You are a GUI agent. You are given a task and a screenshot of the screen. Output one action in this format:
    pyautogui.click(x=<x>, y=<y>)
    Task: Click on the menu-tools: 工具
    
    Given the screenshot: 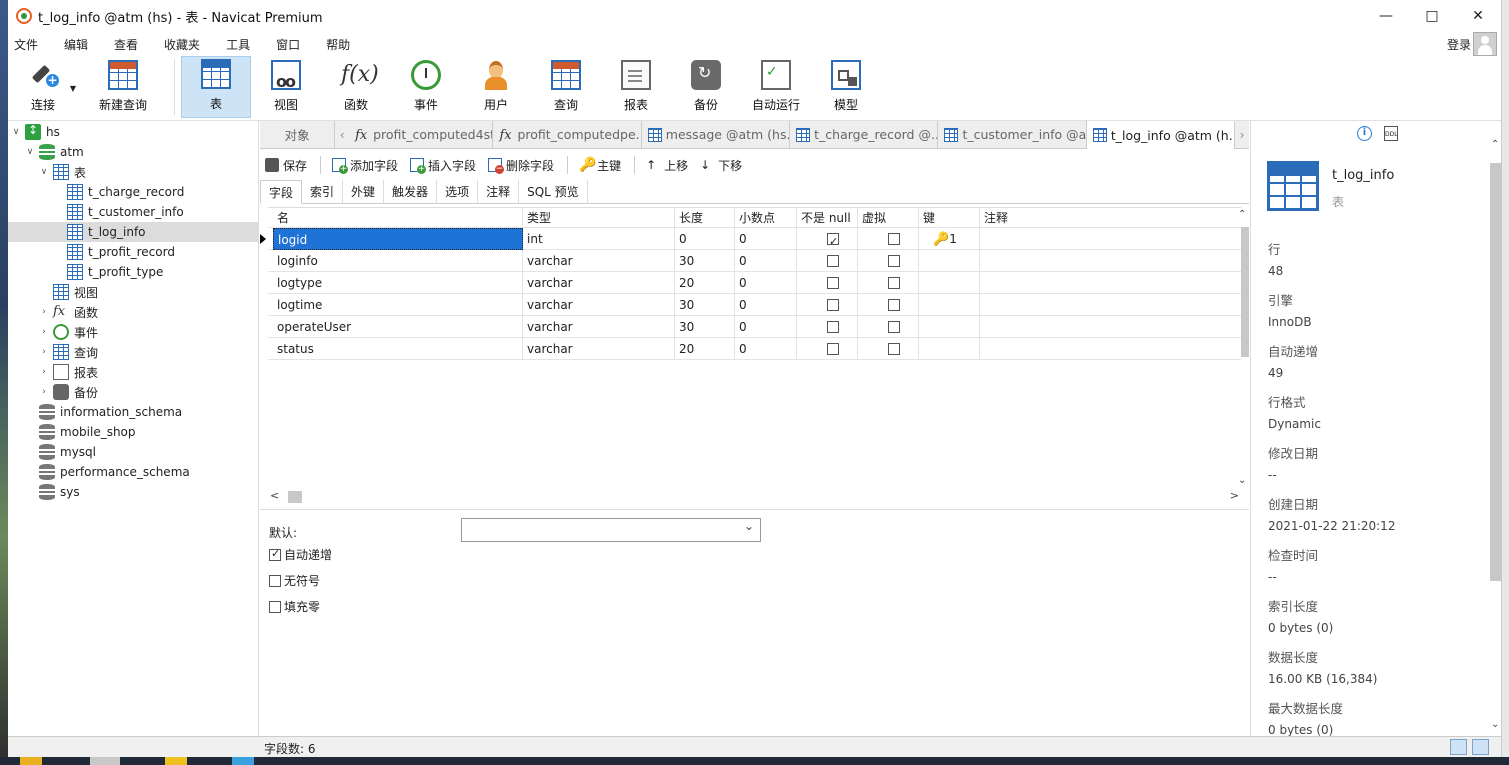 What is the action you would take?
    pyautogui.click(x=241, y=44)
    